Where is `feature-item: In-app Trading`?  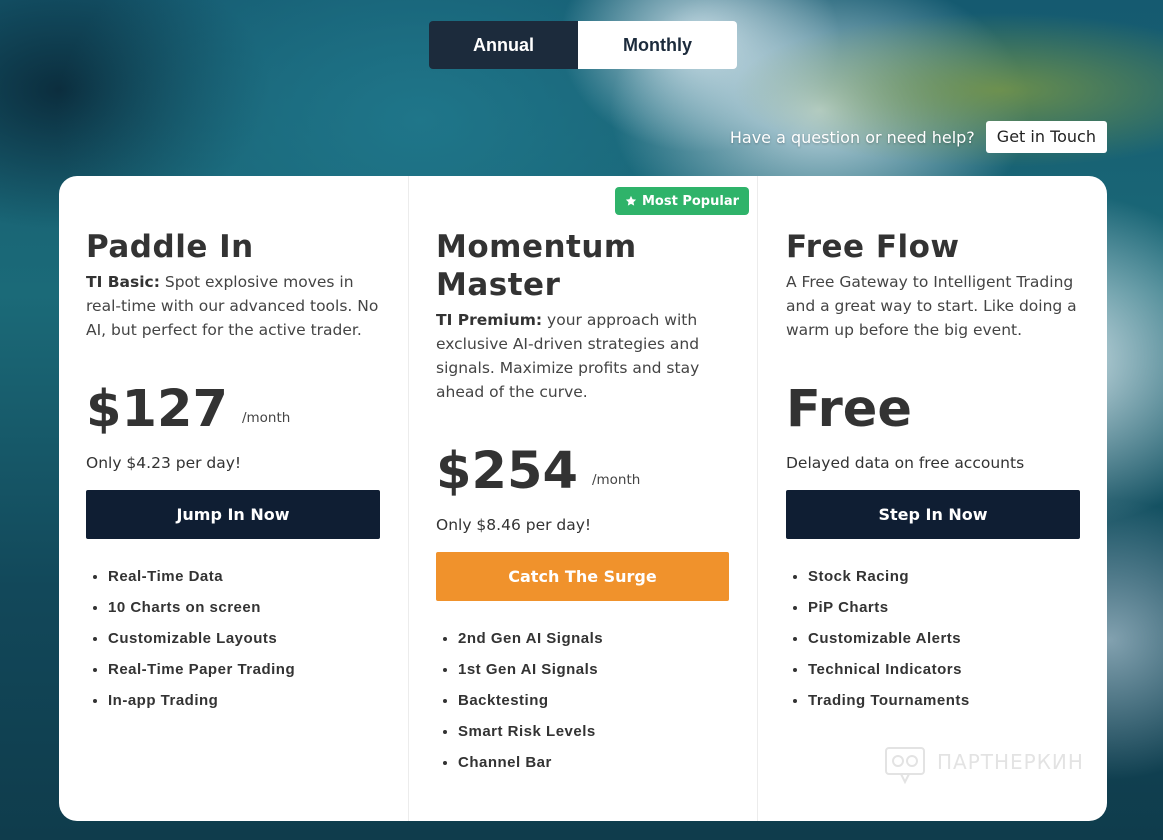 feature-item: In-app Trading is located at coordinates (244, 700).